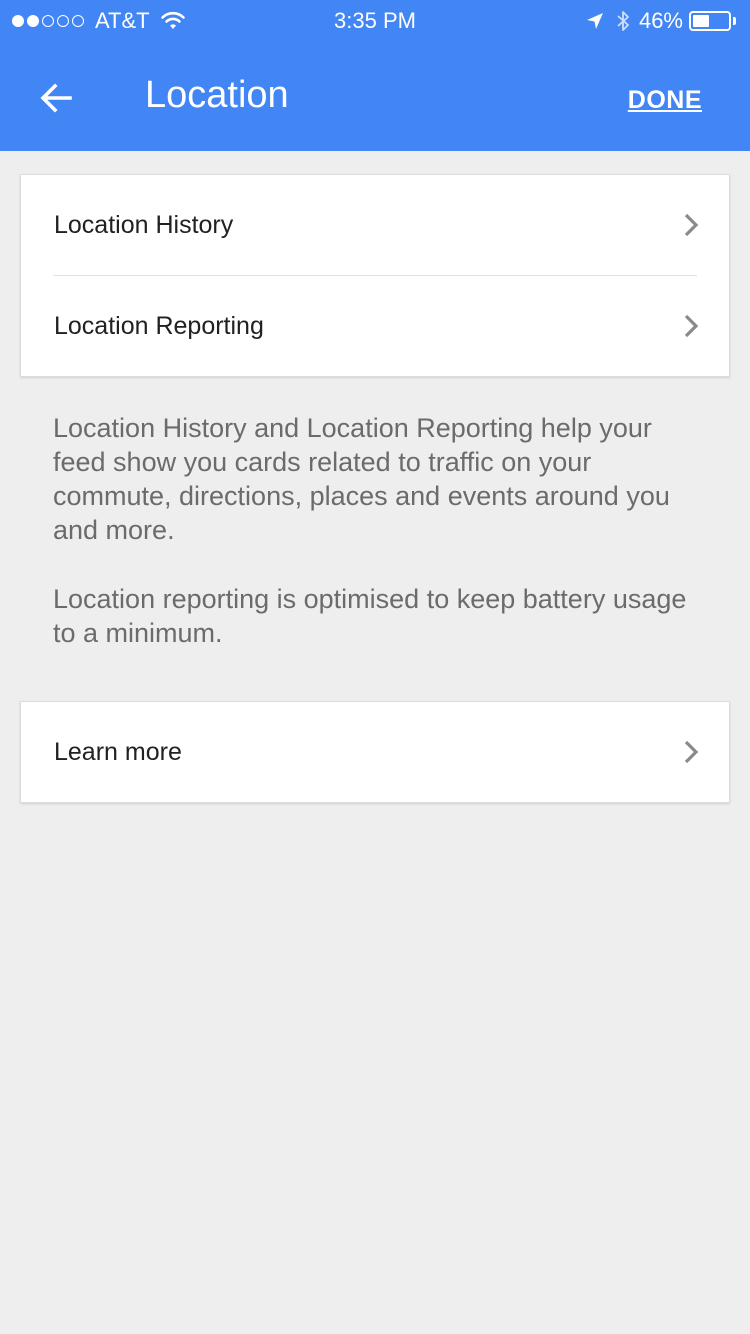  Describe the element at coordinates (375, 75) in the screenshot. I see `app-bar: AT&T 3:35 PM 46% Location DONE` at that location.